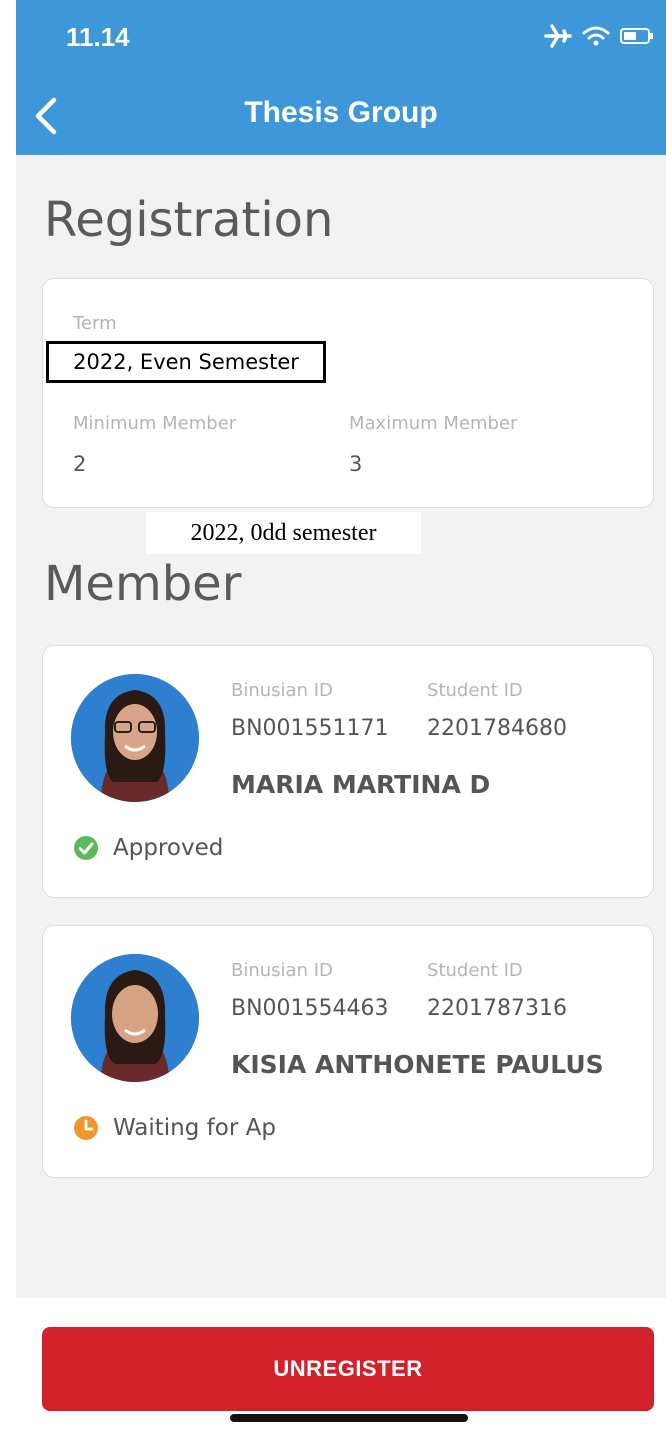 The height and width of the screenshot is (1440, 666). I want to click on status-time: 11.14, so click(98, 37).